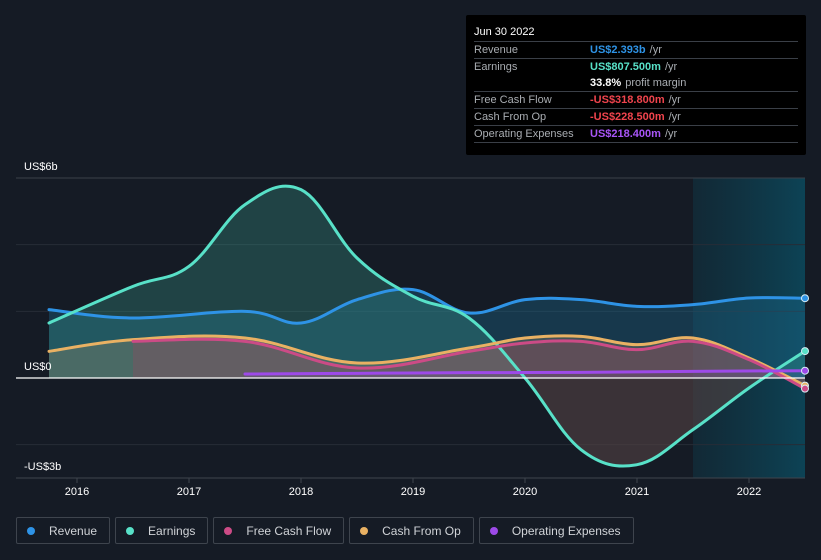  Describe the element at coordinates (189, 492) in the screenshot. I see `x-tick-label: 2017` at that location.